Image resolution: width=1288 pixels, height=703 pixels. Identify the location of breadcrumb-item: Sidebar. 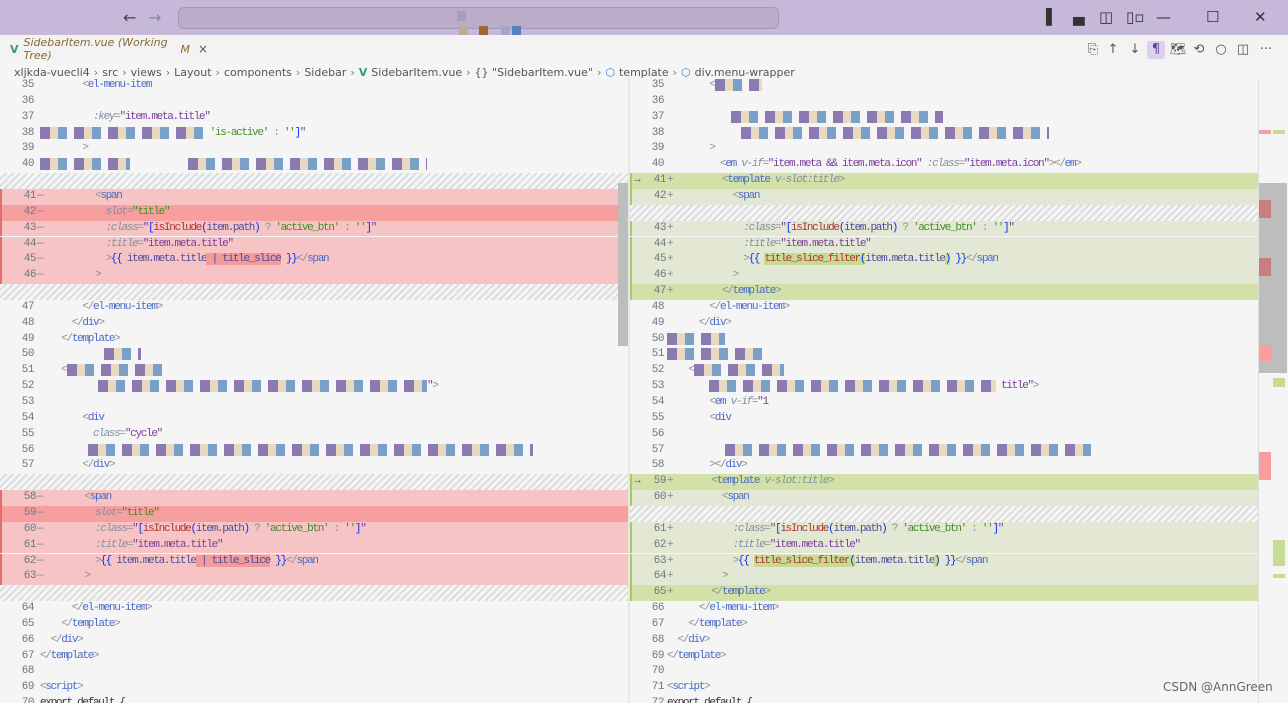
(325, 72).